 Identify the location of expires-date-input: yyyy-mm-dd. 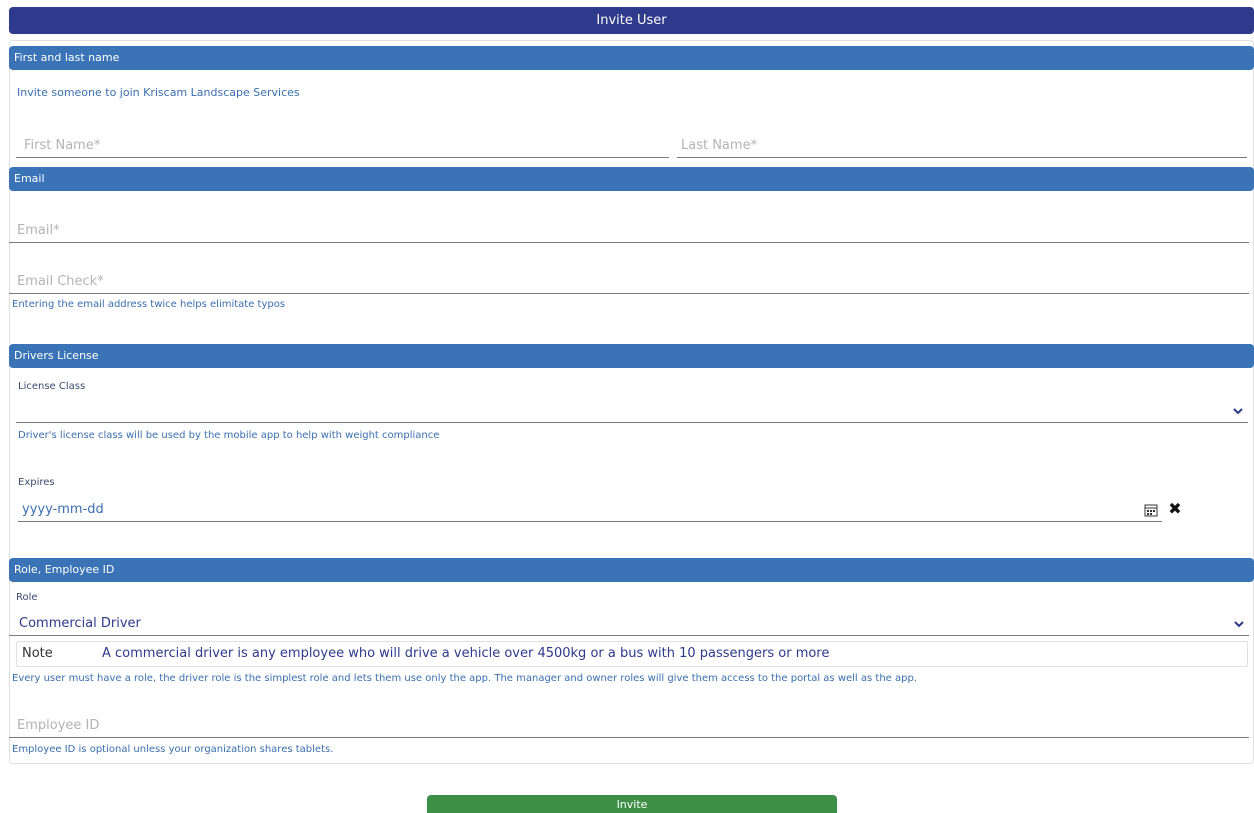
(590, 510).